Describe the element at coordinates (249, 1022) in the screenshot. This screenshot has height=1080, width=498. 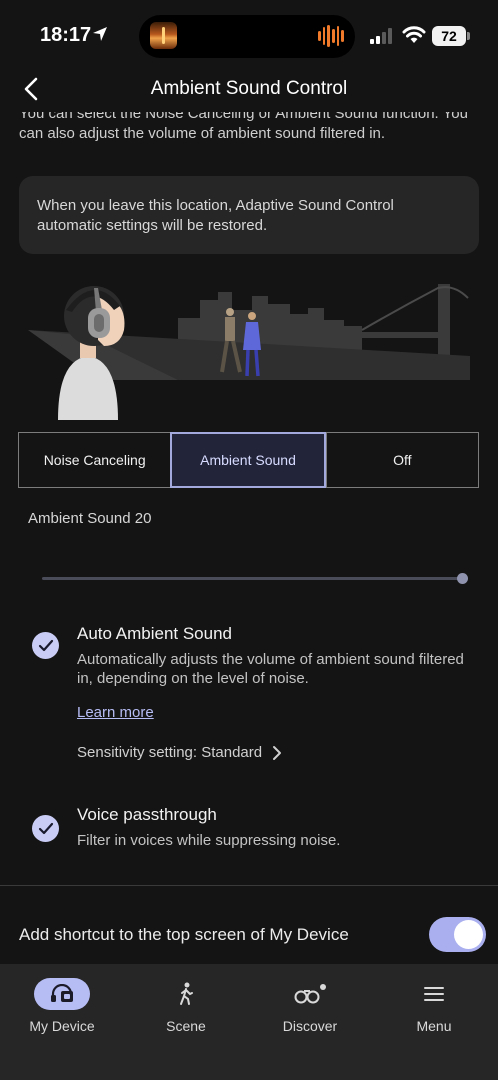
I see `bottom-tab-bar: My Device Scene Discover Menu` at that location.